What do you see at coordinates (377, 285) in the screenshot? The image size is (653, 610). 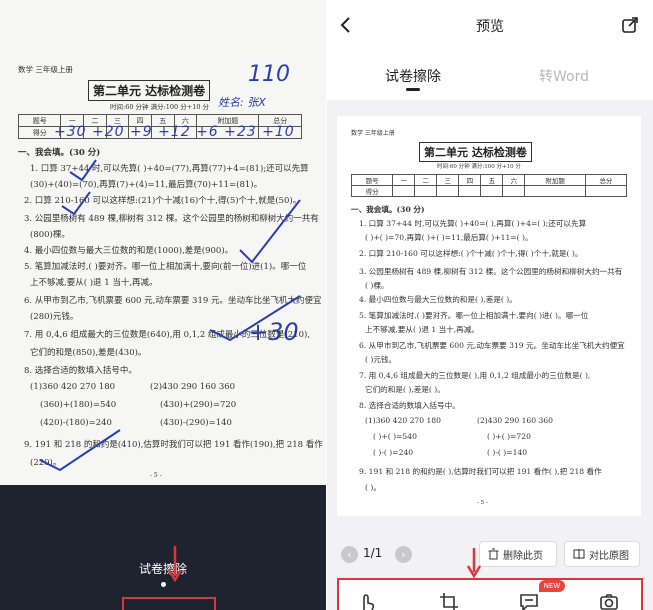 I see `doc-q3b: ( )棵。` at bounding box center [377, 285].